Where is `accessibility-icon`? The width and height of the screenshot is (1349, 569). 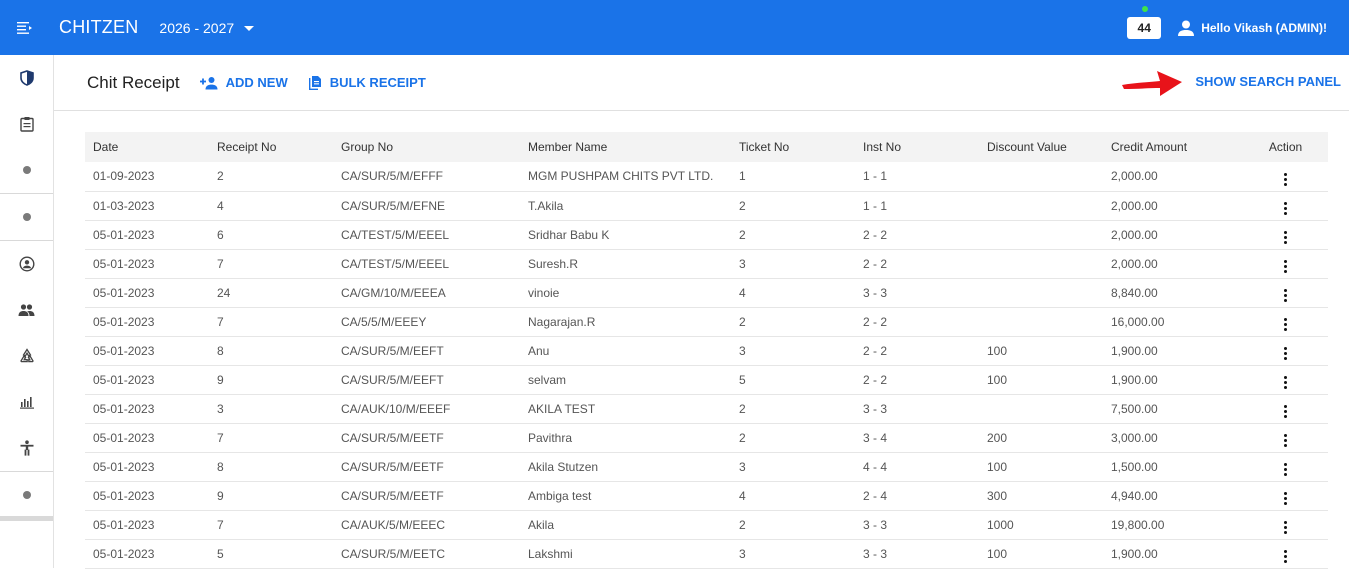 accessibility-icon is located at coordinates (26, 448).